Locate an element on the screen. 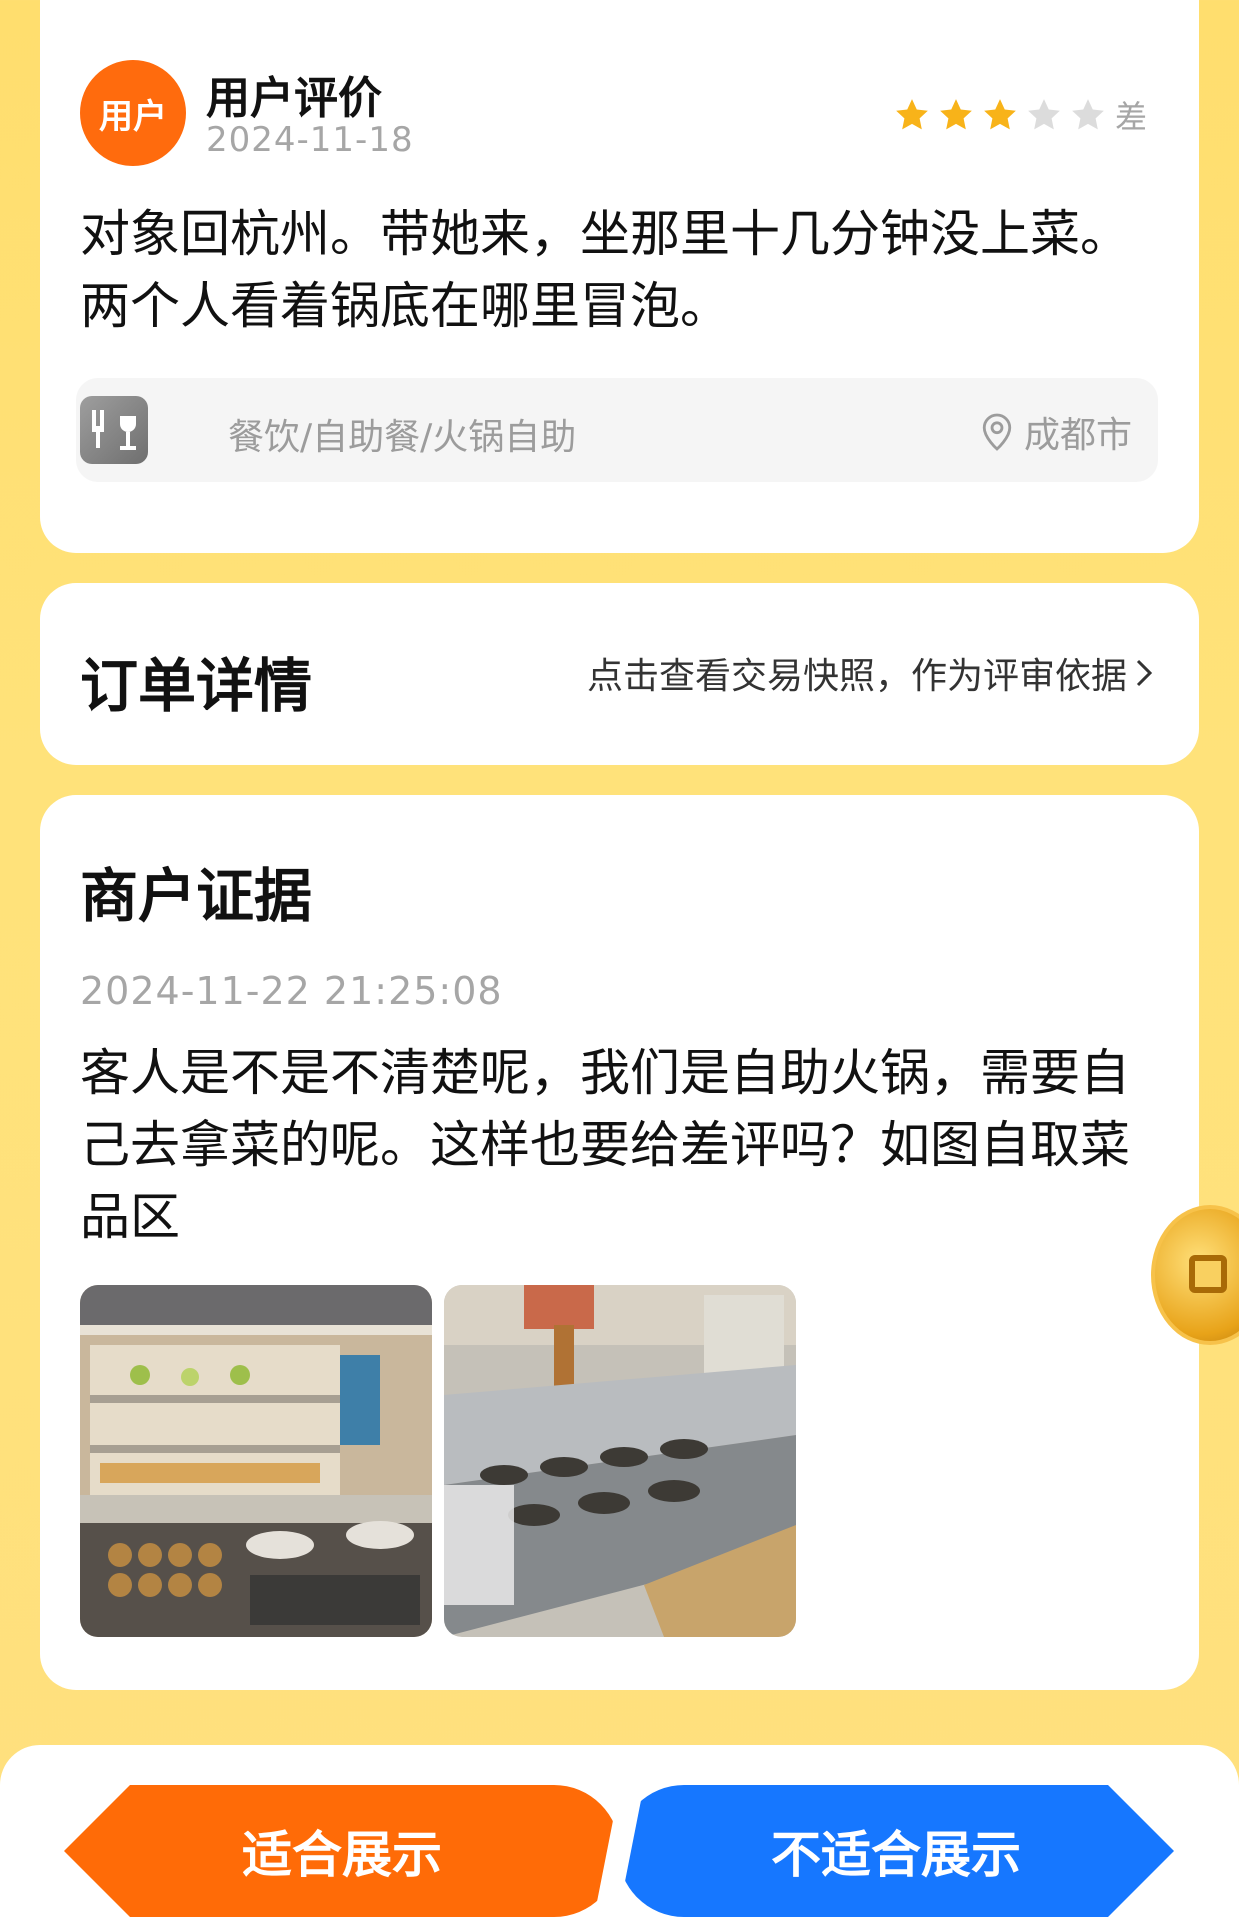  merchant-category-bar: 餐饮/自助餐/火锅自助 成都市 is located at coordinates (617, 430).